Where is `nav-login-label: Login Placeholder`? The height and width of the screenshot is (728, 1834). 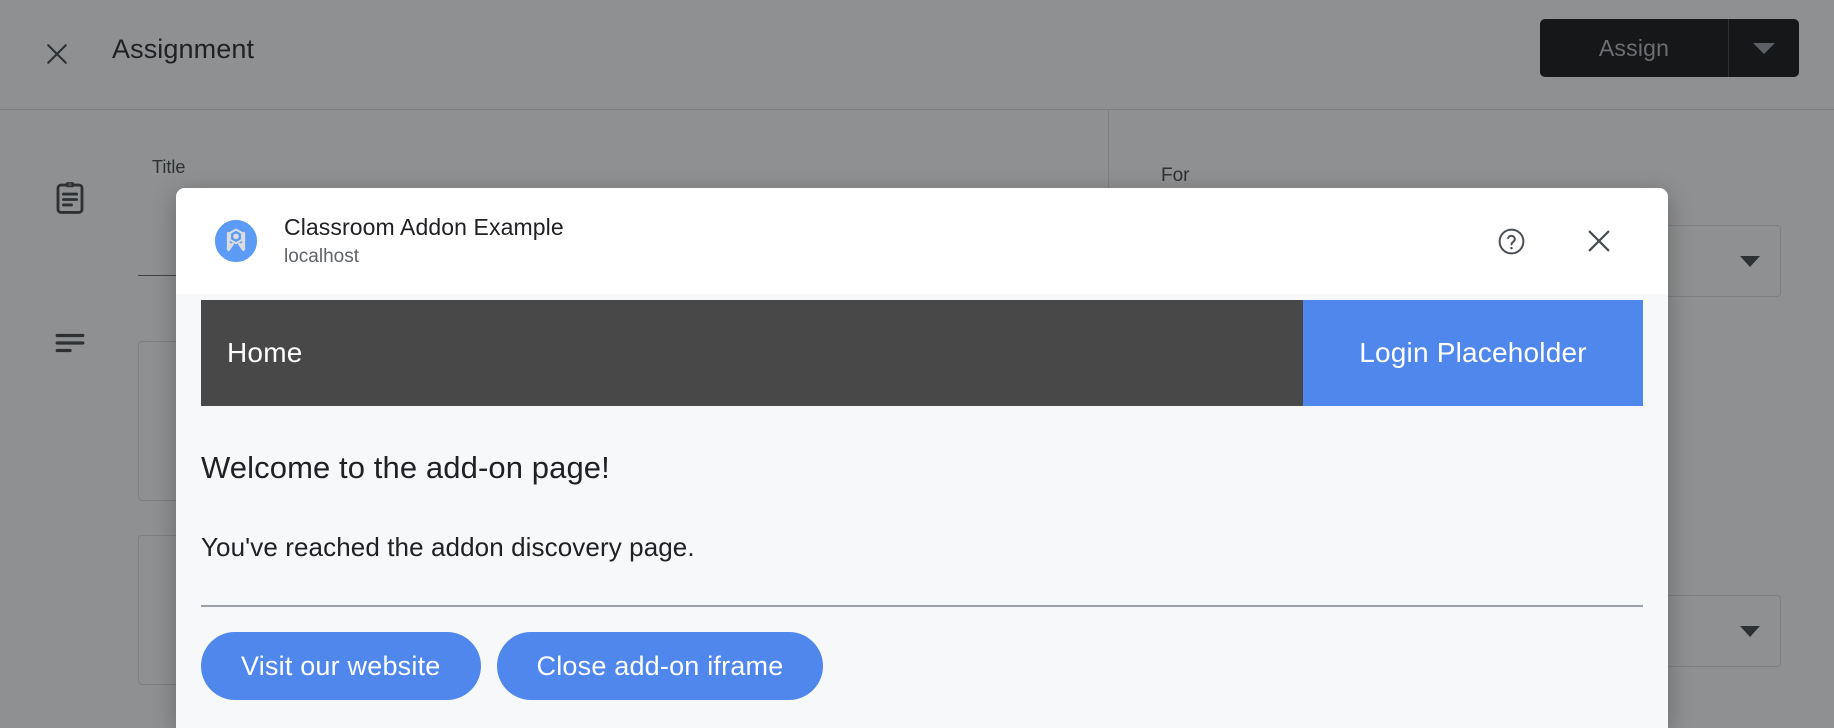
nav-login-label: Login Placeholder is located at coordinates (1473, 352).